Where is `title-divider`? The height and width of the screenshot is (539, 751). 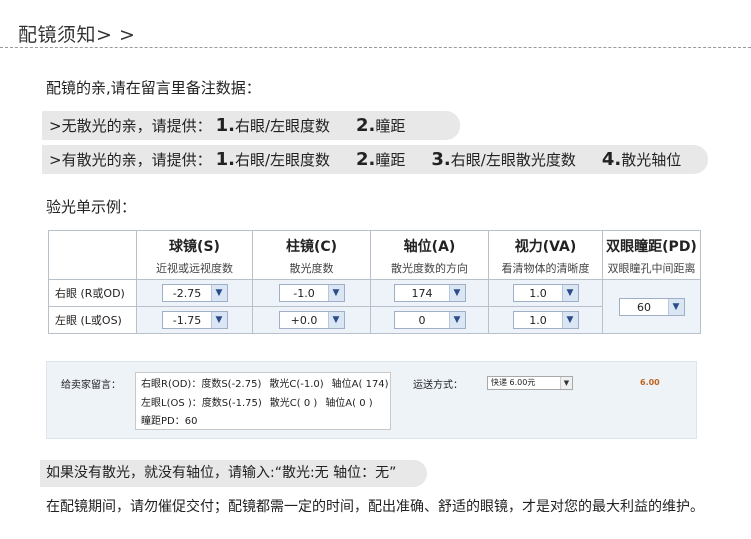 title-divider is located at coordinates (375, 47).